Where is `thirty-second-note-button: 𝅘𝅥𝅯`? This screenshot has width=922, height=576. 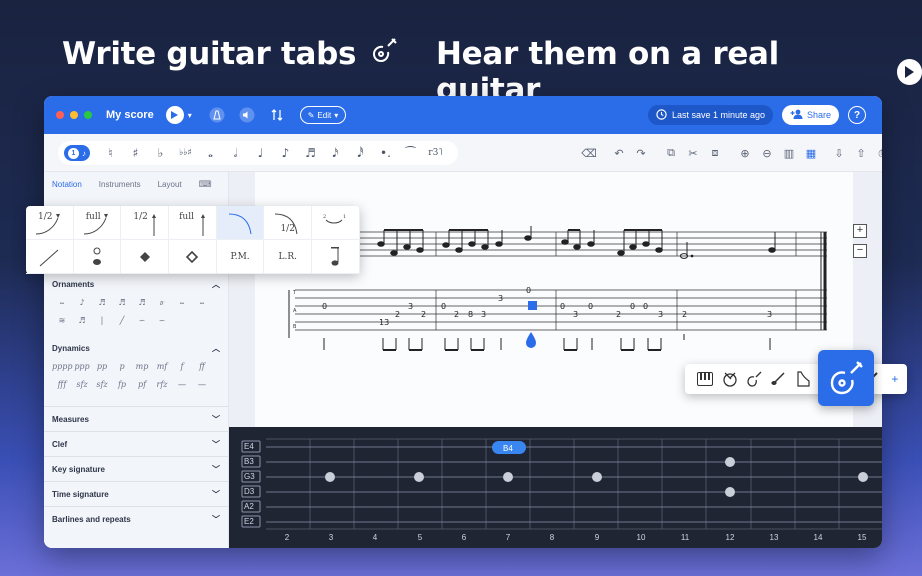
thirty-second-note-button: 𝅘𝅥𝅯 is located at coordinates (335, 153).